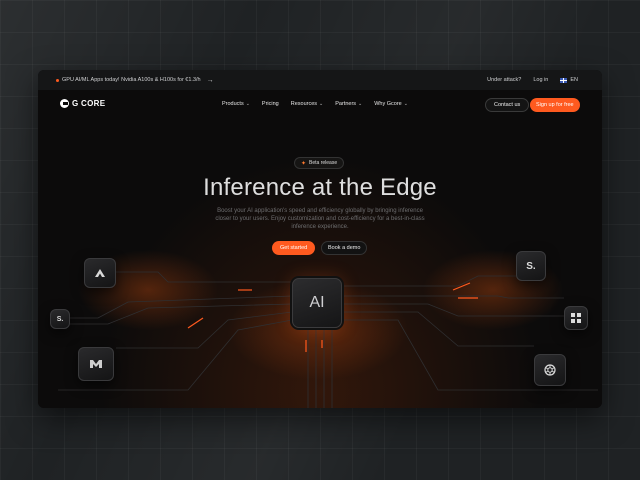 The height and width of the screenshot is (480, 640). I want to click on nav-label: Why Gcore, so click(388, 104).